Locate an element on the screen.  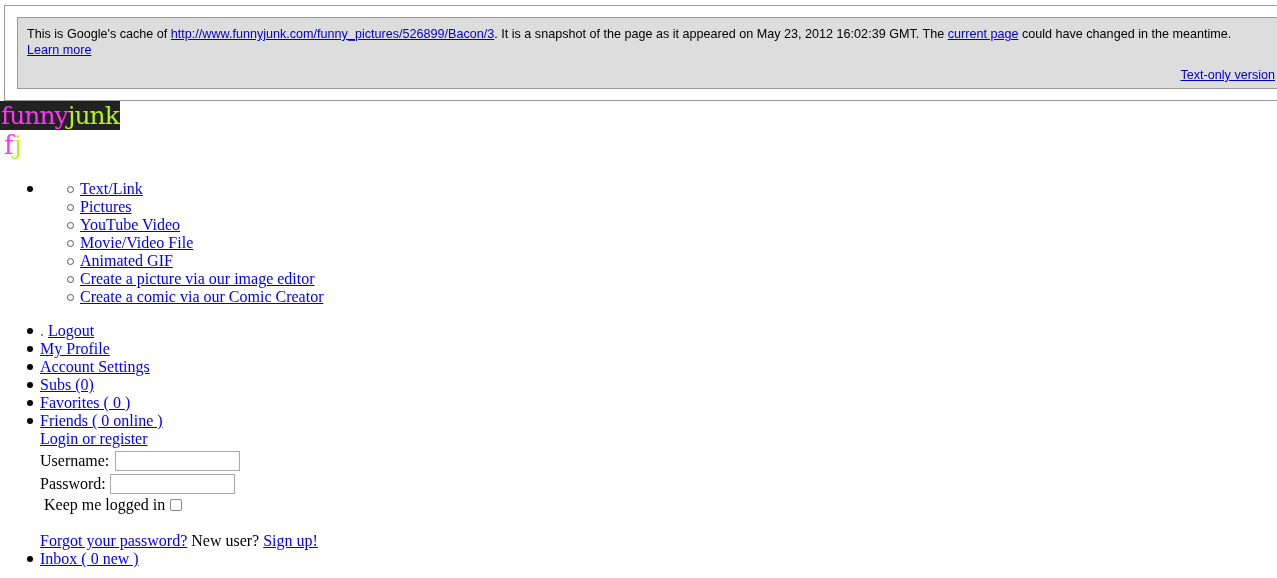
user-menu-link: My Profile is located at coordinates (75, 349).